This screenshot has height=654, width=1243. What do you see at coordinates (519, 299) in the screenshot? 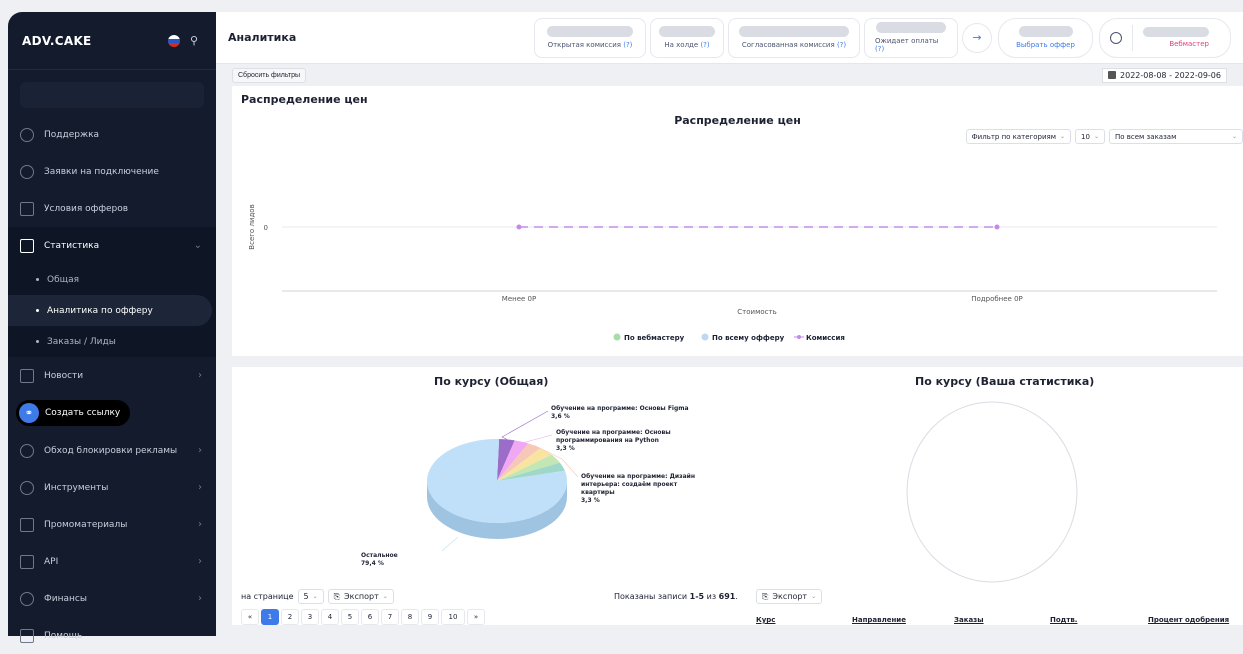
I see `x-tick-label: Менее 0Р` at bounding box center [519, 299].